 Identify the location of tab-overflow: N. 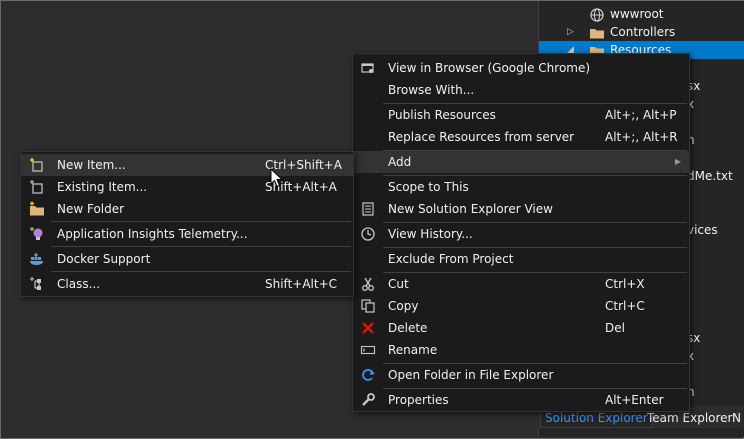
(736, 418).